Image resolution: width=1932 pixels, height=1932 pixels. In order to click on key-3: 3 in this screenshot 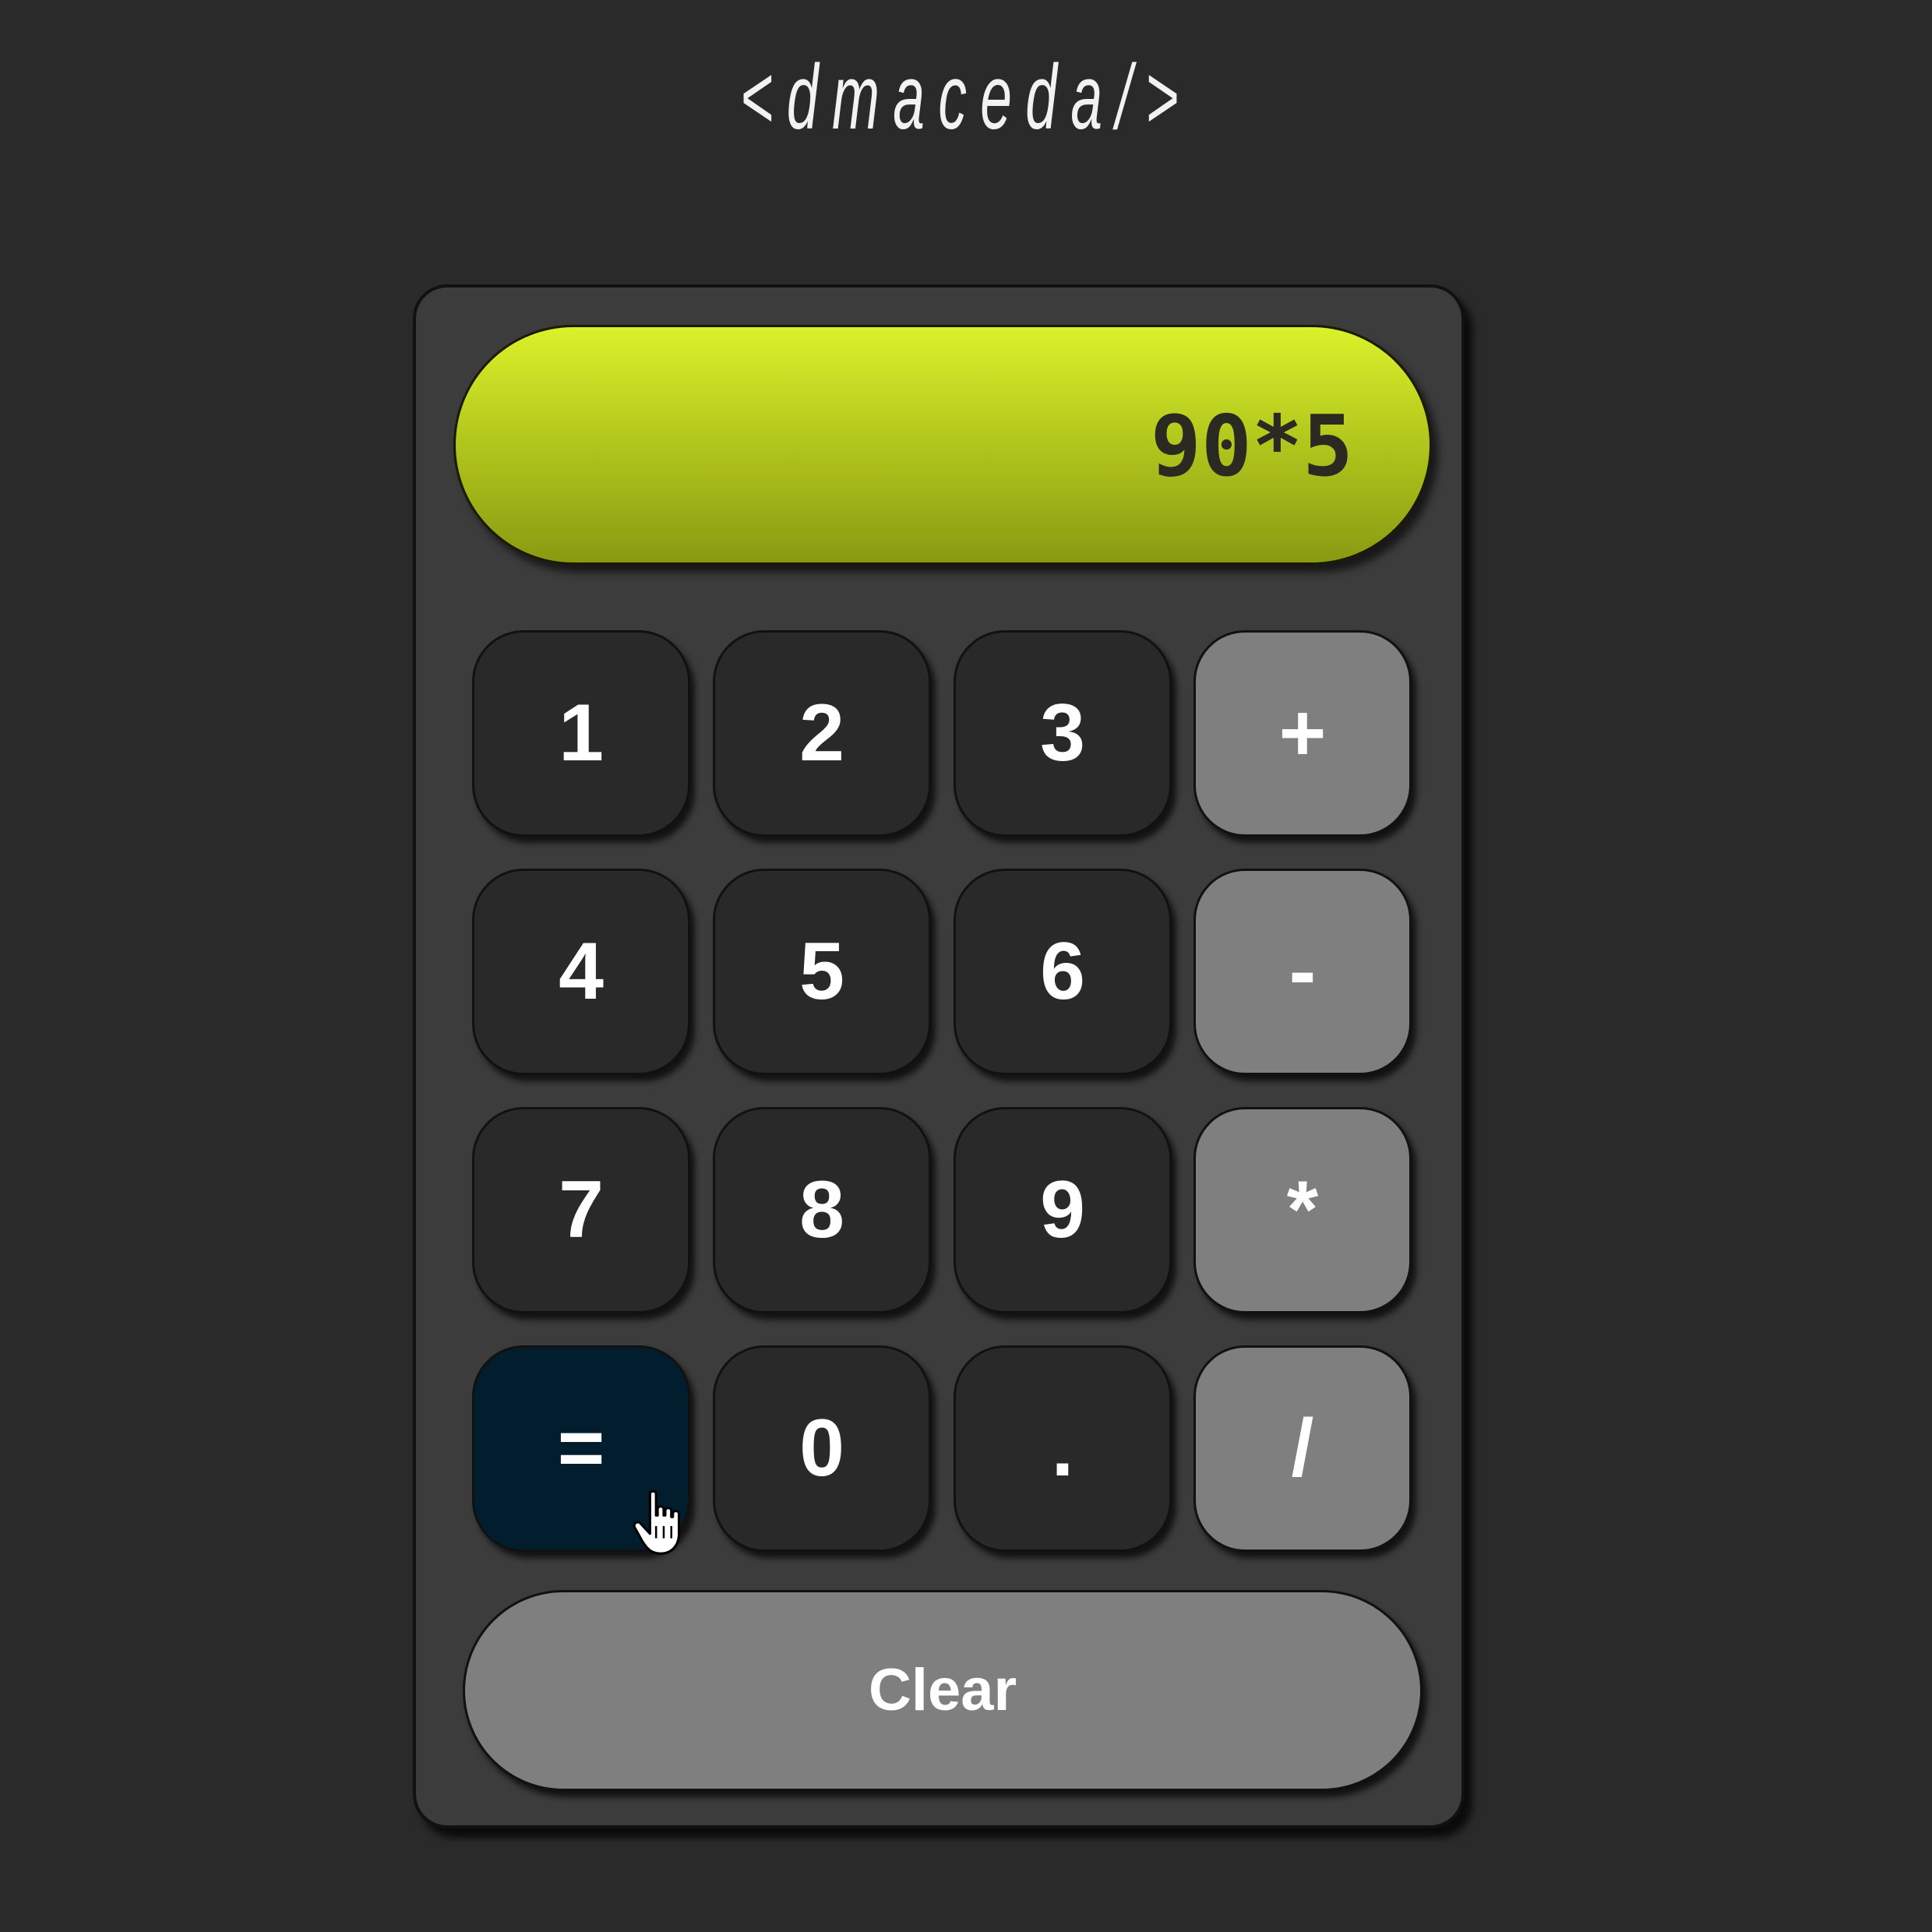, I will do `click(1063, 733)`.